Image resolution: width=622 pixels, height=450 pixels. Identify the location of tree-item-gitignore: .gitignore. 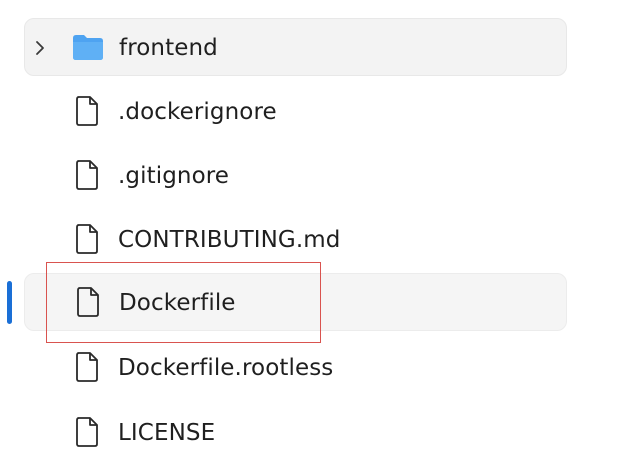
(295, 176).